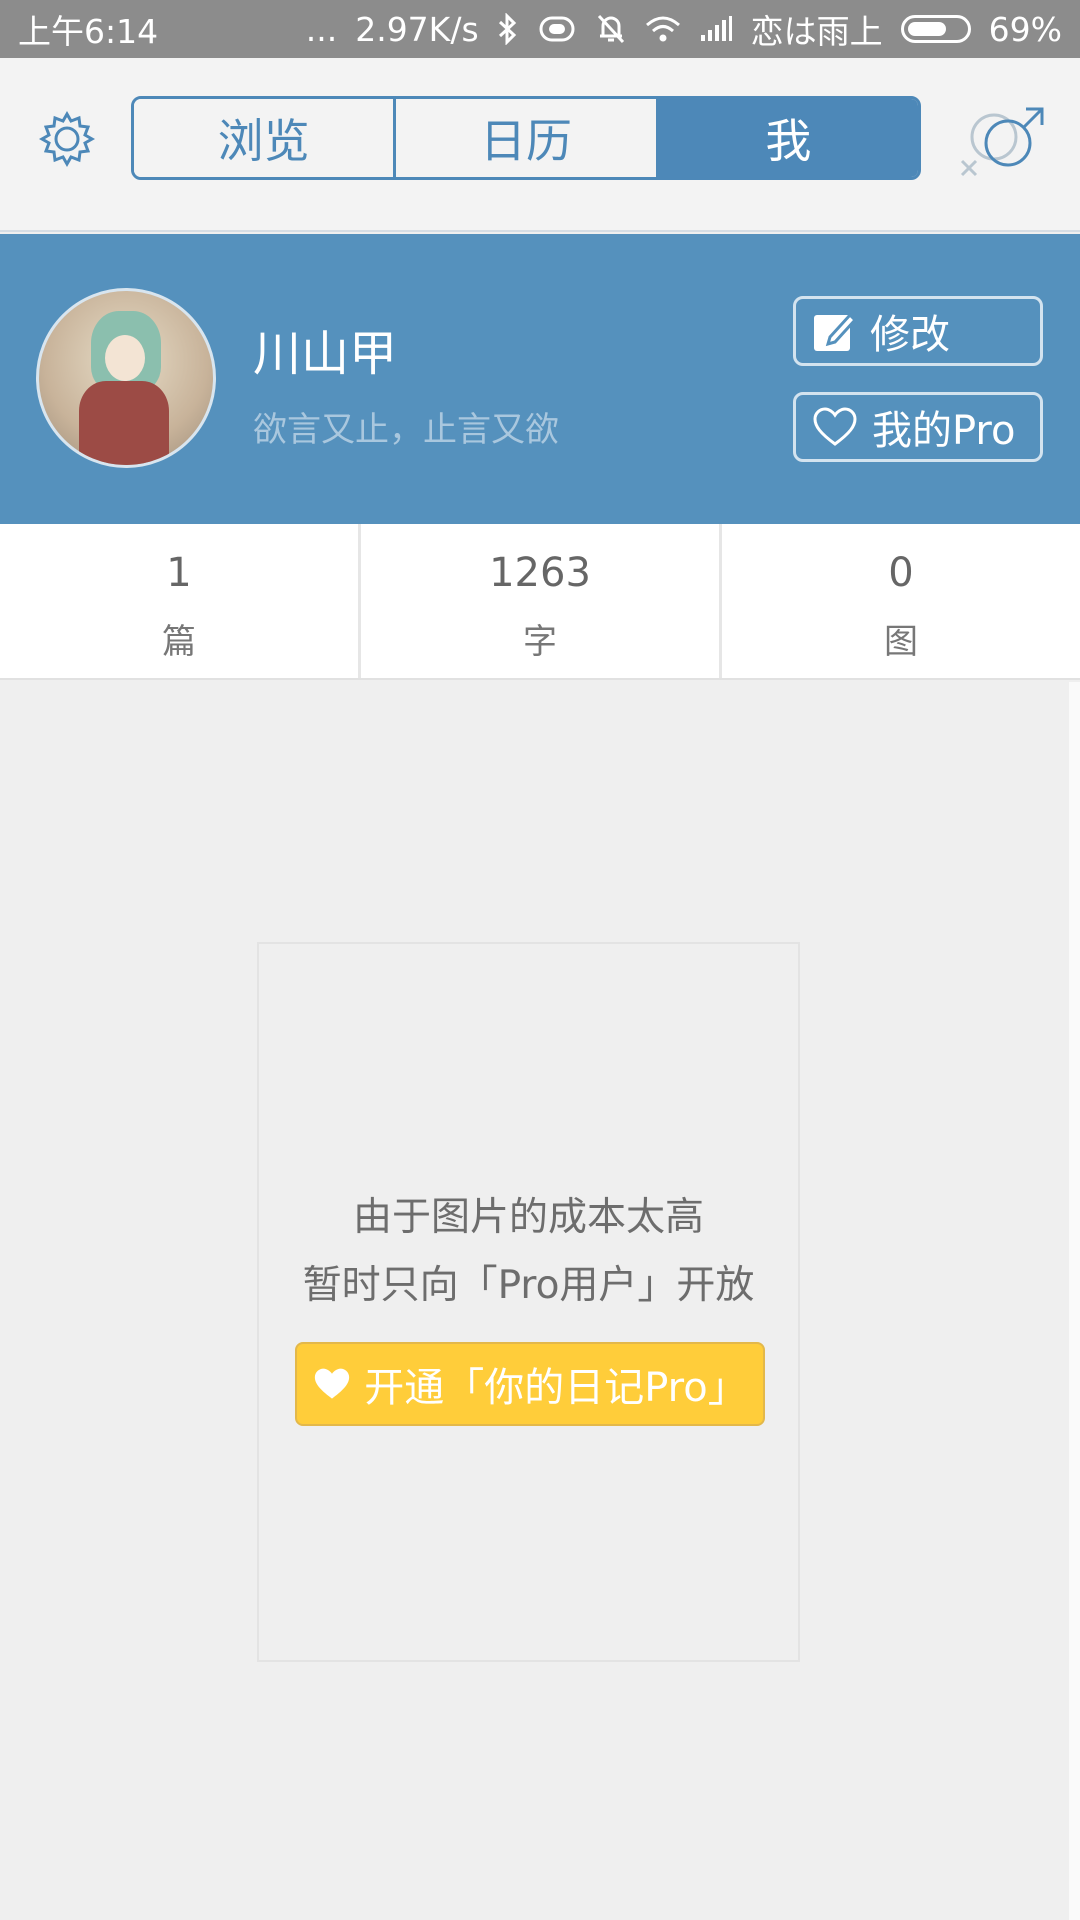  Describe the element at coordinates (611, 29) in the screenshot. I see `mute-bell-icon` at that location.